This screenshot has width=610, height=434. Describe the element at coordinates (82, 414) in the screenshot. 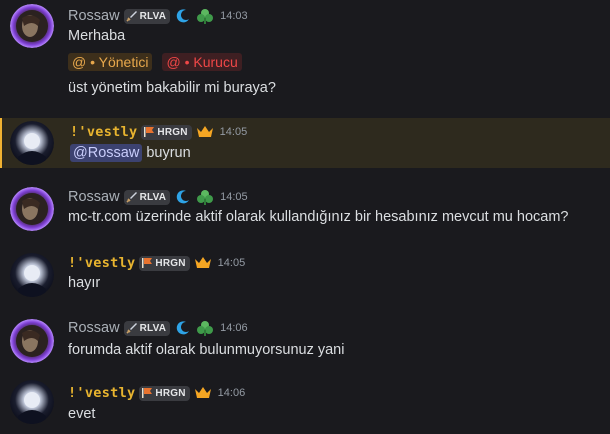

I see `message-text: evet` at that location.